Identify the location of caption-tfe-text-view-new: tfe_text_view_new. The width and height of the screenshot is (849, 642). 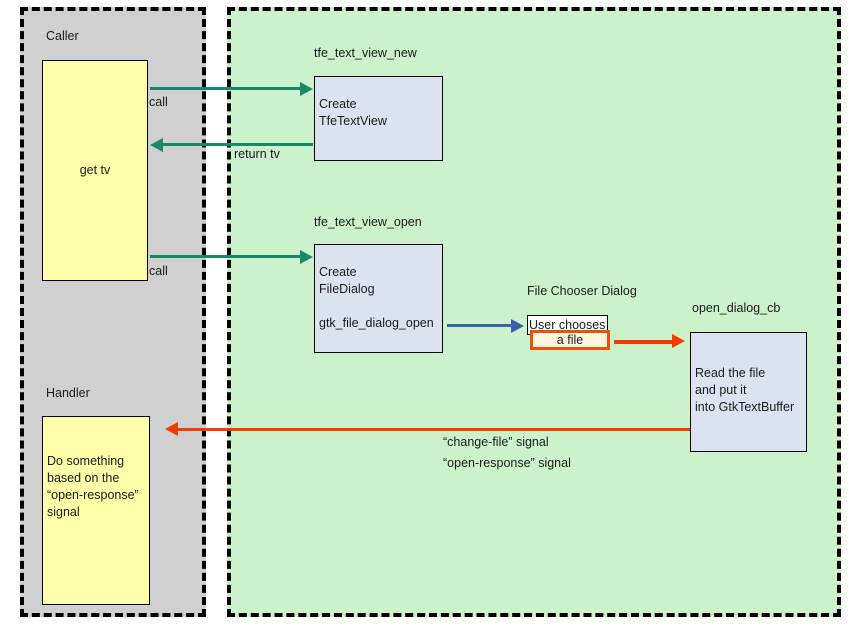
(365, 53).